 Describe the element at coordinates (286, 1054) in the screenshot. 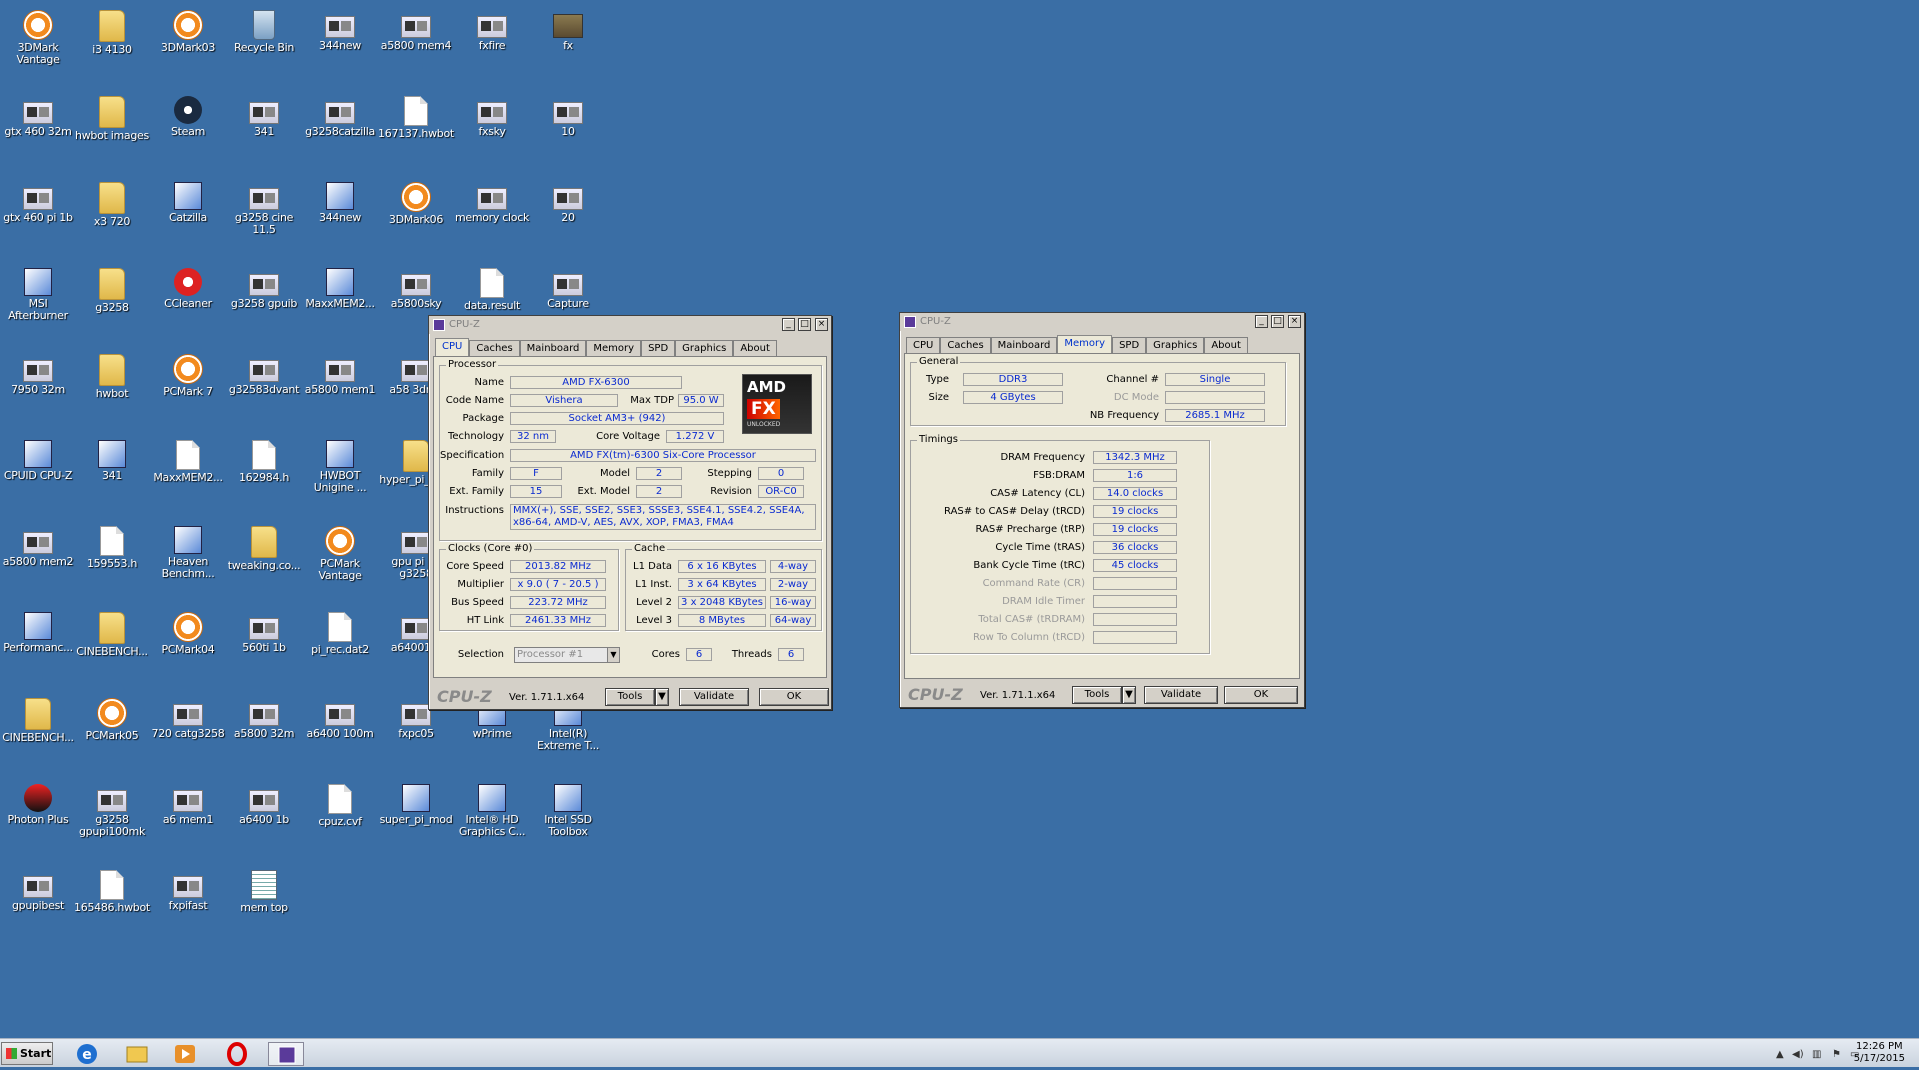

I see `cpu-z-taskbar-icon` at that location.